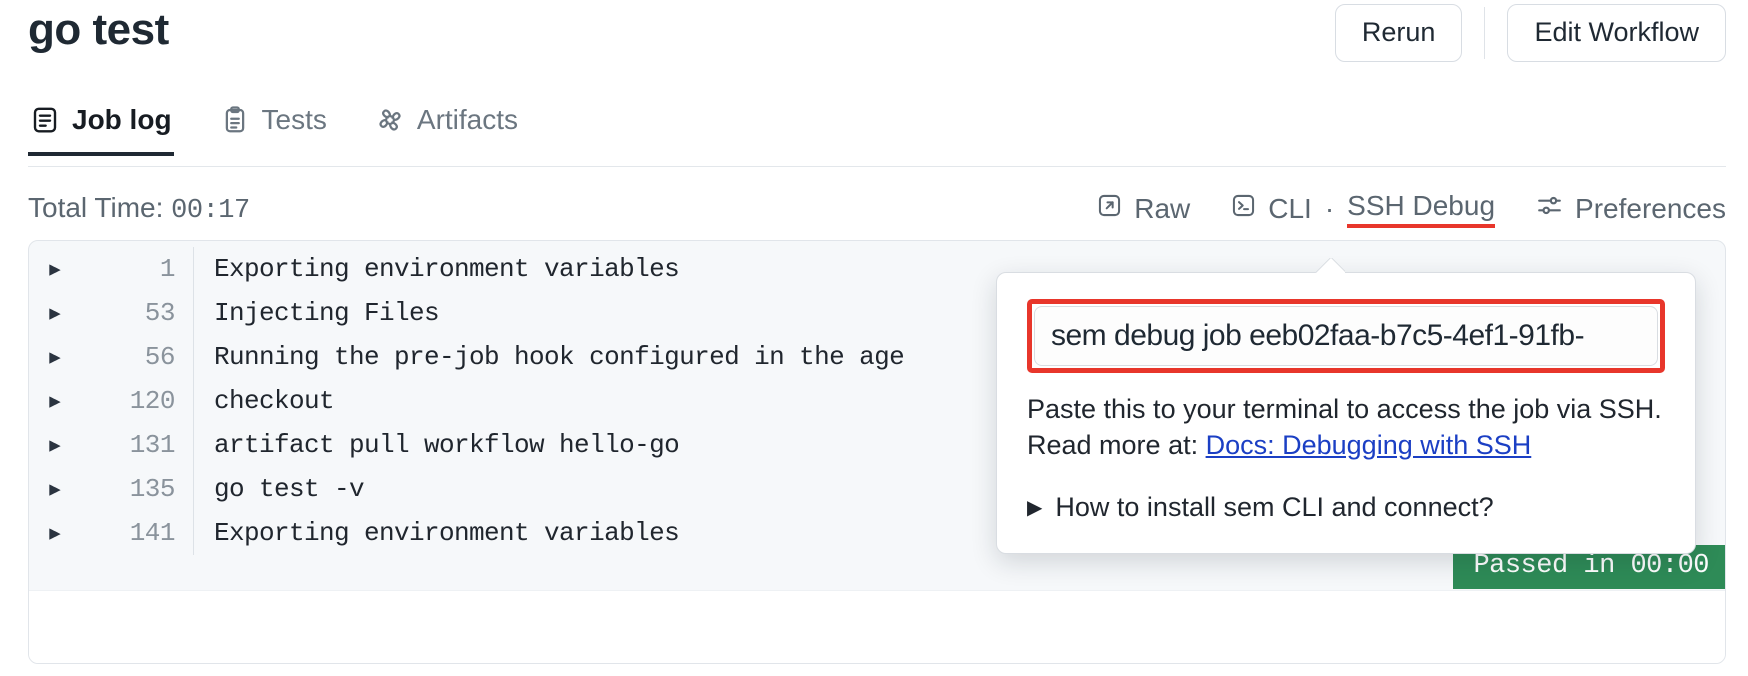  Describe the element at coordinates (877, 166) in the screenshot. I see `tab-bar-divider` at that location.